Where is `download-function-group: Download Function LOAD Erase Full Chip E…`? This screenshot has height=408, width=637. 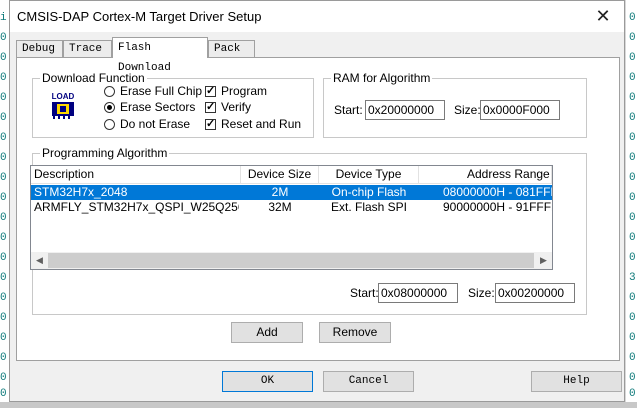 download-function-group: Download Function LOAD Erase Full Chip E… is located at coordinates (173, 104).